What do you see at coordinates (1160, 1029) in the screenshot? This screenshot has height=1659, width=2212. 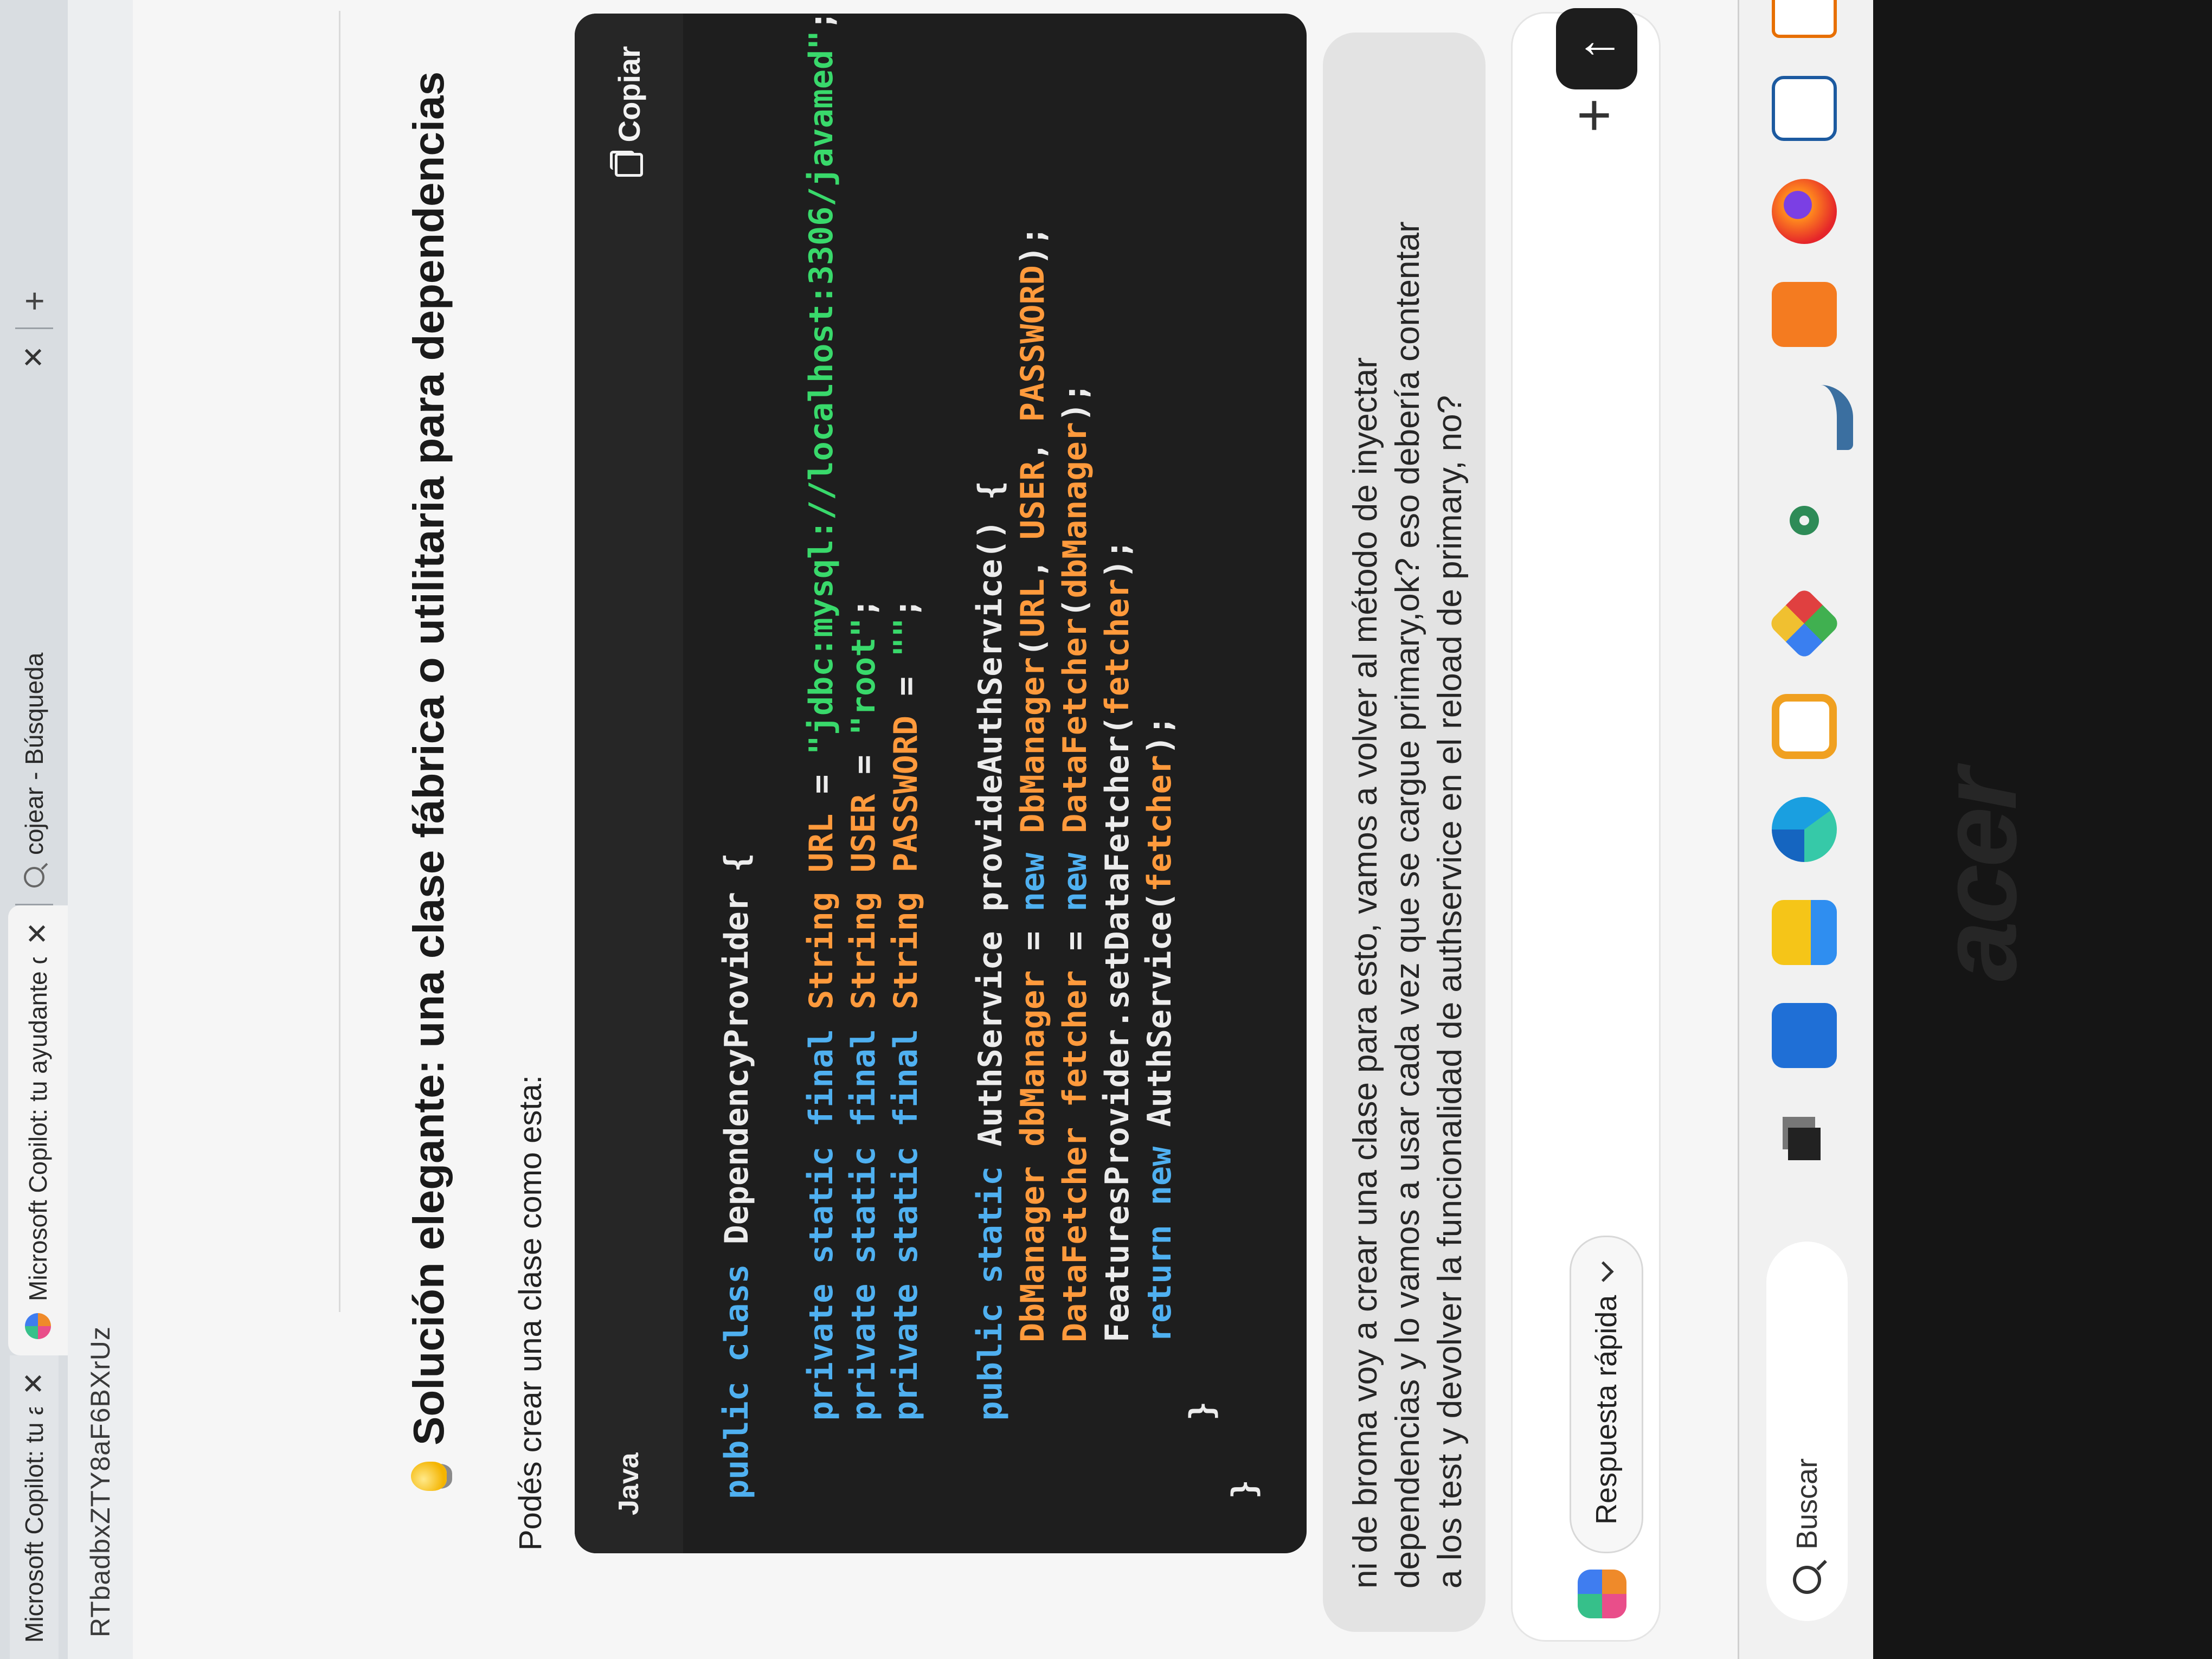 I see `code-line-11: return new AuthService(fetcher);` at bounding box center [1160, 1029].